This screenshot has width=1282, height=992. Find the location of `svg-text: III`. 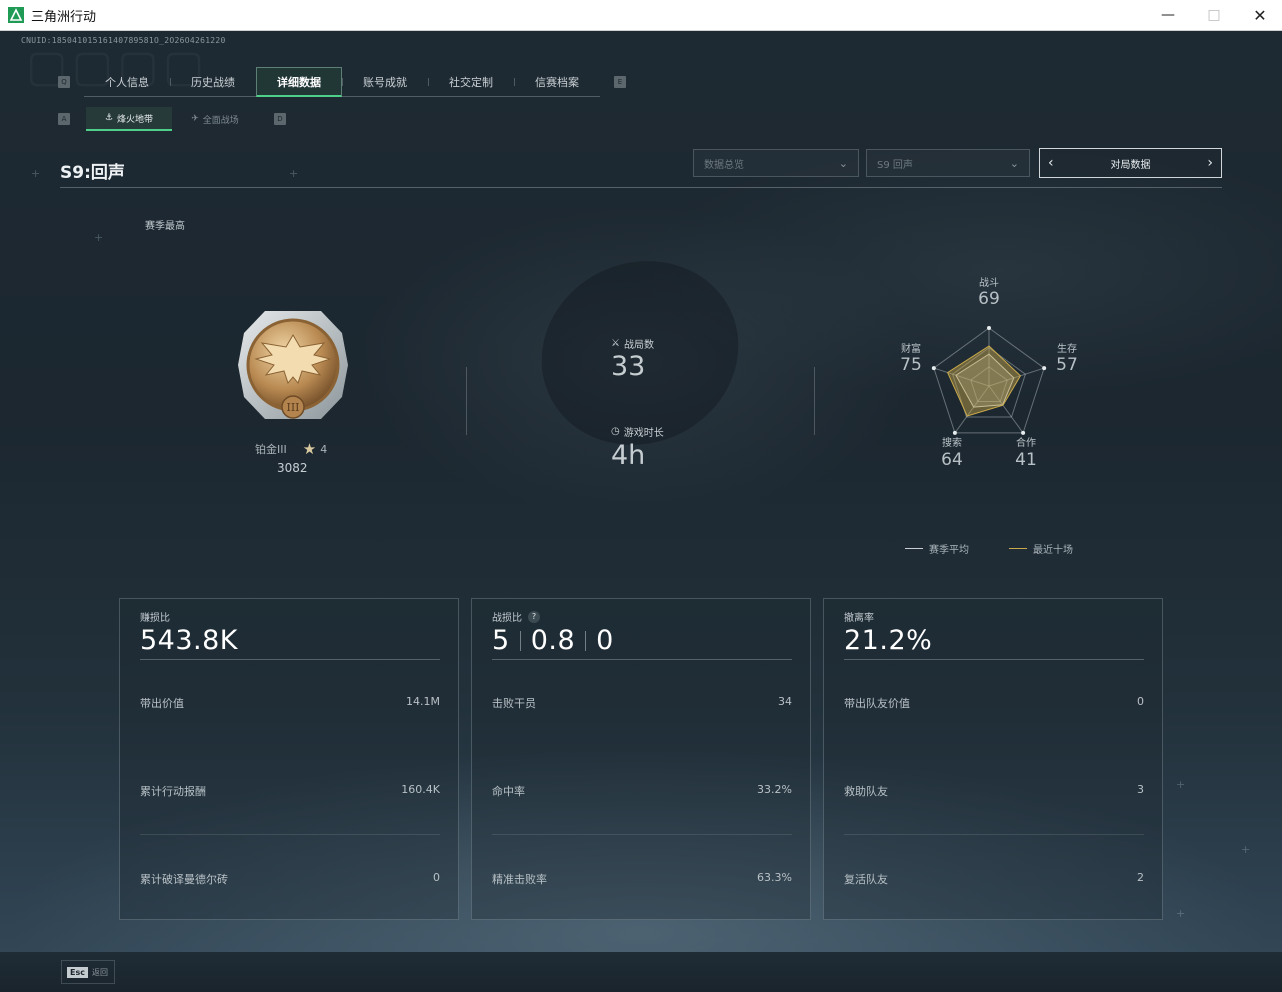

svg-text: III is located at coordinates (292, 407).